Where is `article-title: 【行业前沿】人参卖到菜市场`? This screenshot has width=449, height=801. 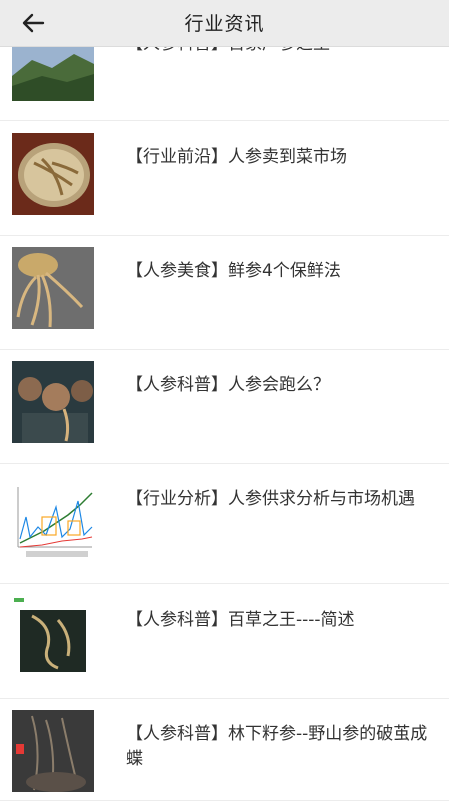
article-title: 【行业前沿】人参卖到菜市场 is located at coordinates (236, 157).